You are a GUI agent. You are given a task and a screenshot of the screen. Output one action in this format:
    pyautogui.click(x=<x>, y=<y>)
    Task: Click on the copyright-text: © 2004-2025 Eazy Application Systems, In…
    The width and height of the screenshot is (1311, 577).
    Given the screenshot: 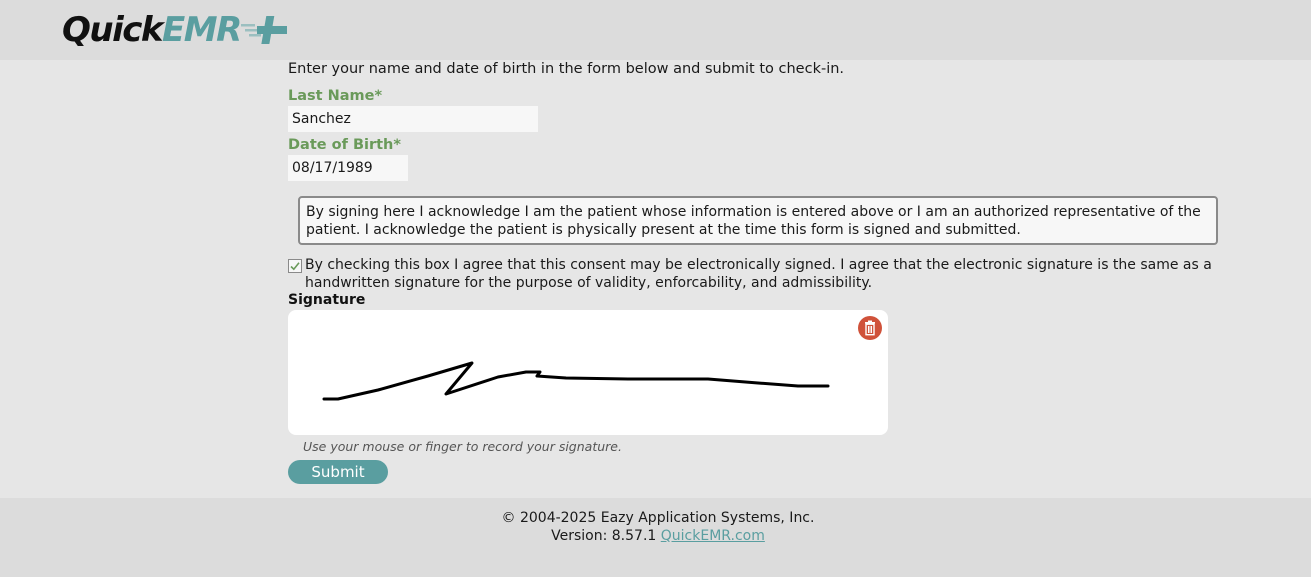 What is the action you would take?
    pyautogui.click(x=658, y=518)
    